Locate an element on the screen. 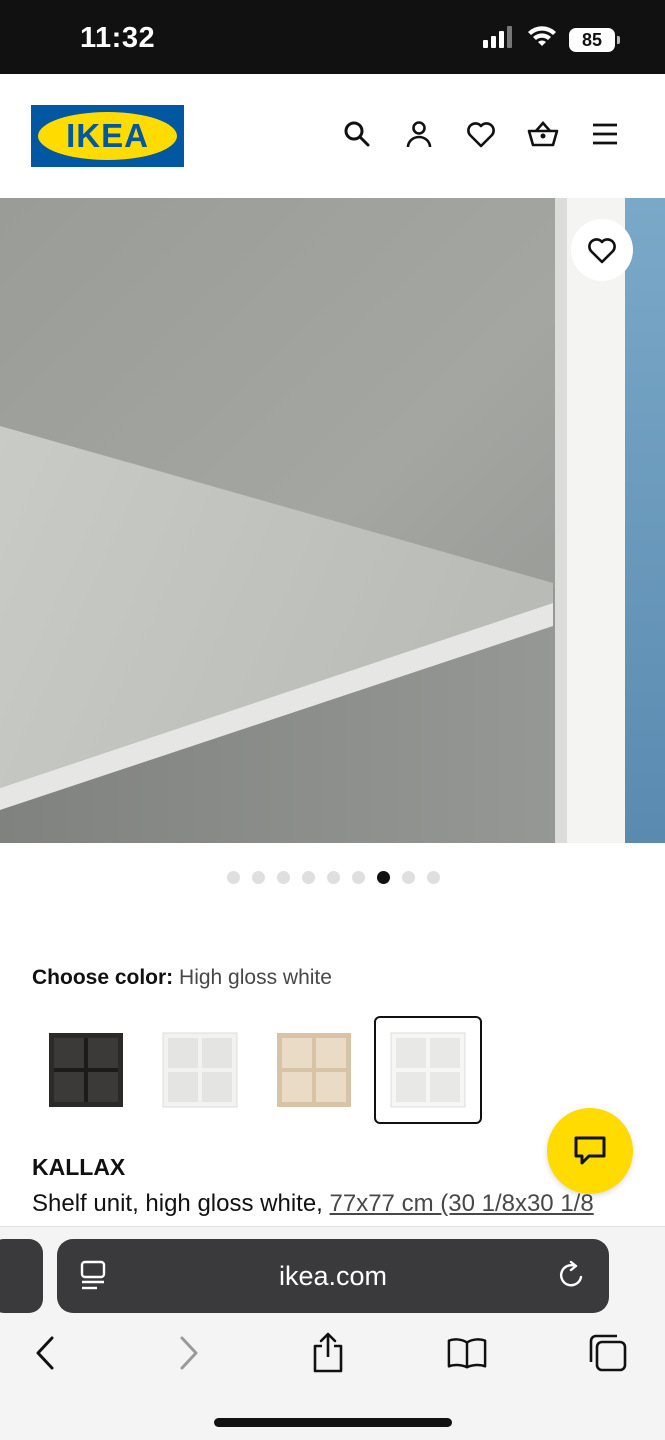 This screenshot has height=1440, width=665. previous-tab-preview is located at coordinates (21, 1276).